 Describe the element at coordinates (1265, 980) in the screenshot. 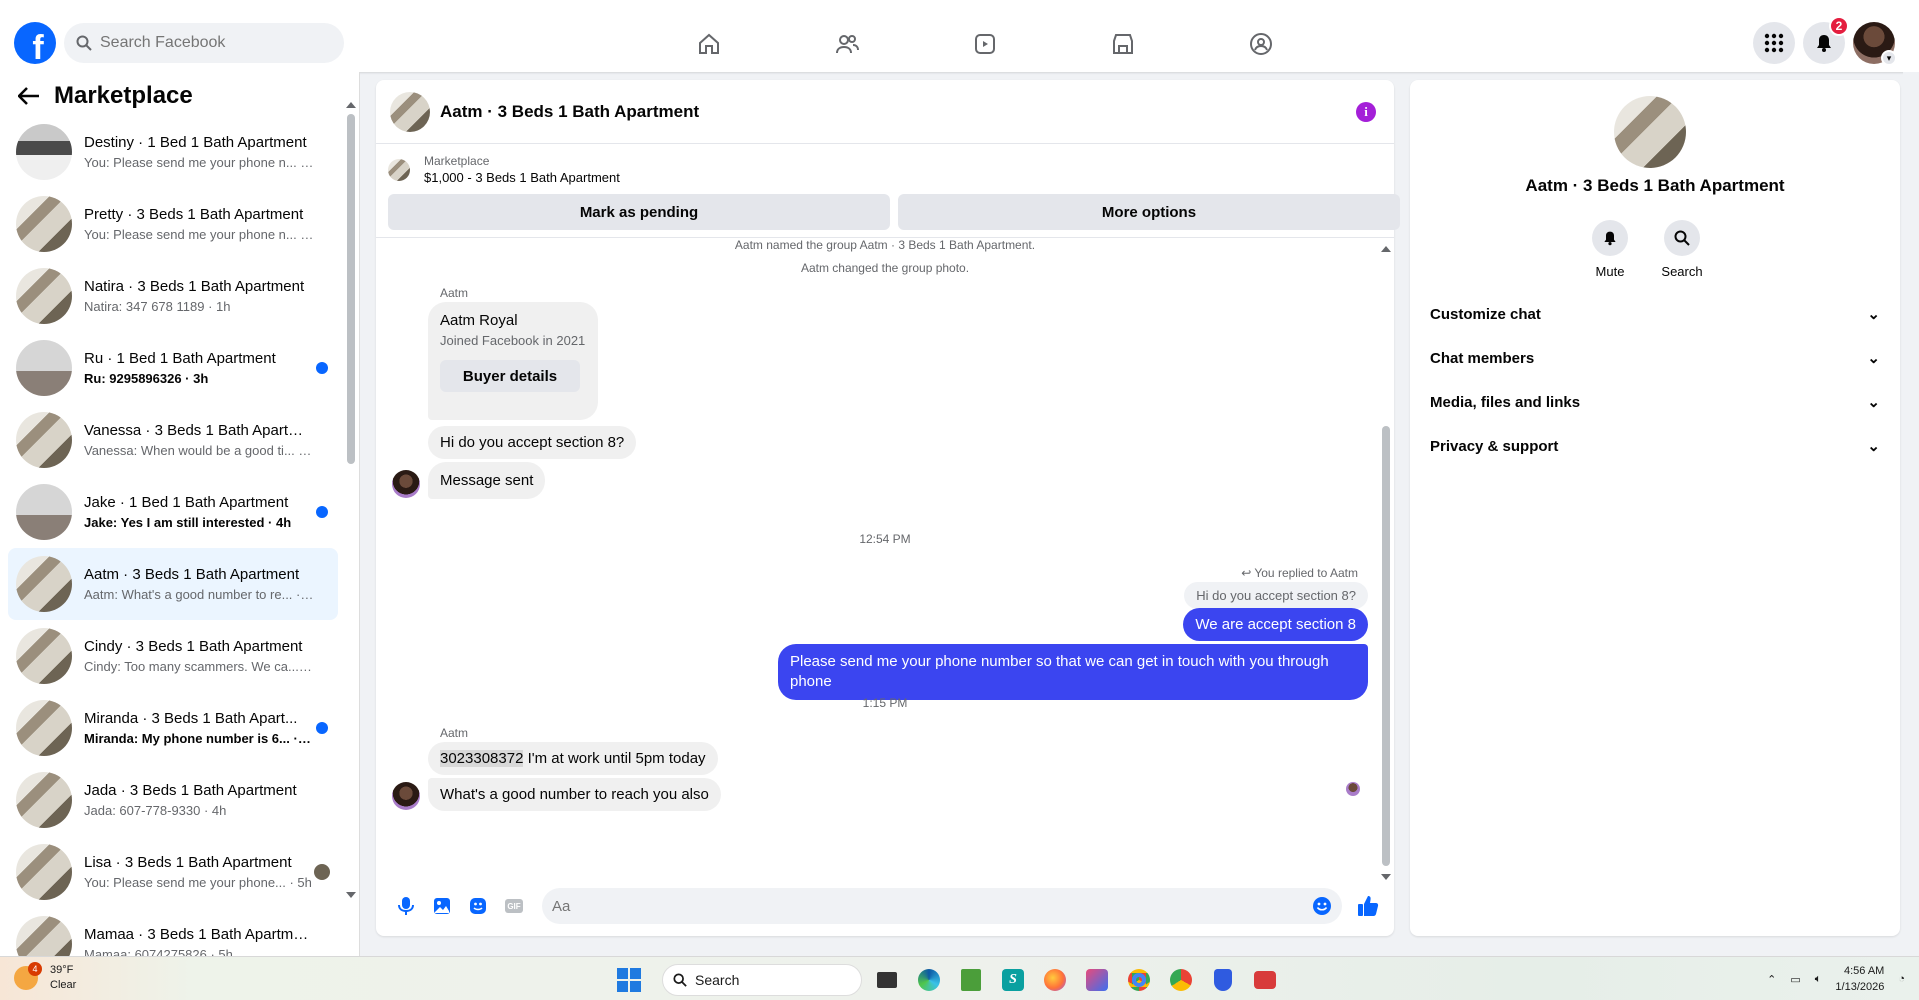

I see `taskbar-app-other` at that location.